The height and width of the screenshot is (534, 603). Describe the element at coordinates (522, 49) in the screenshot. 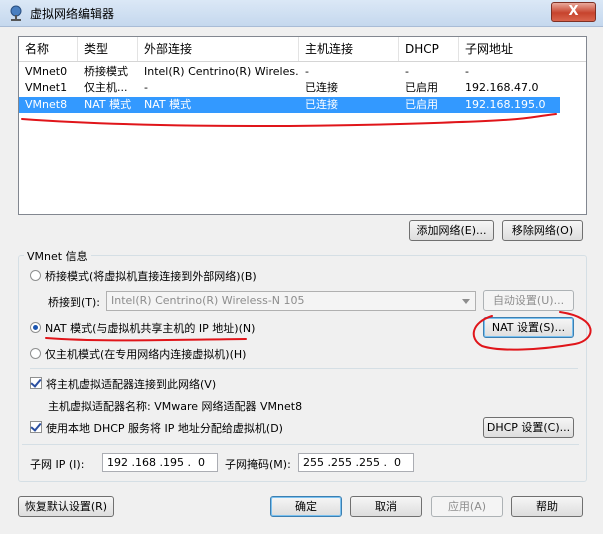

I see `column-header-subnet: 子网地址` at that location.